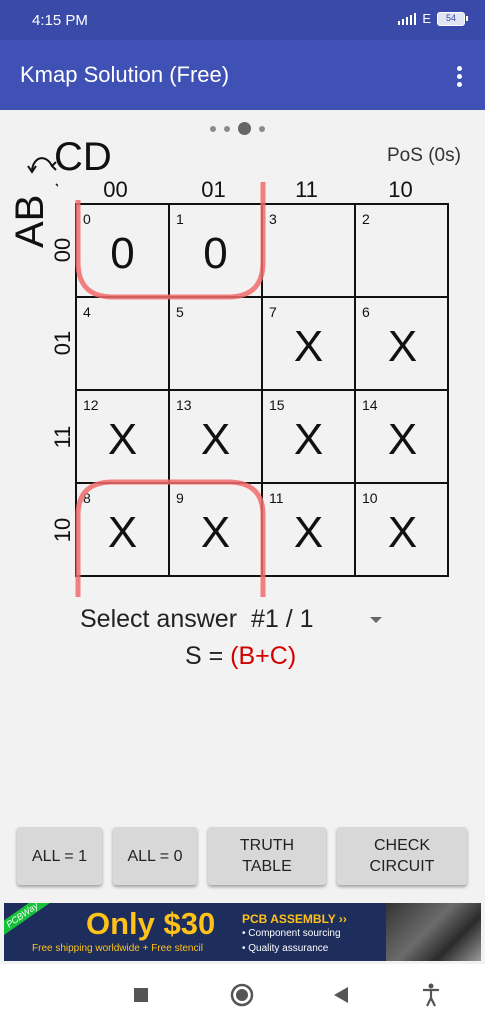  Describe the element at coordinates (28, 921) in the screenshot. I see `ad-brand: PCBWay` at that location.